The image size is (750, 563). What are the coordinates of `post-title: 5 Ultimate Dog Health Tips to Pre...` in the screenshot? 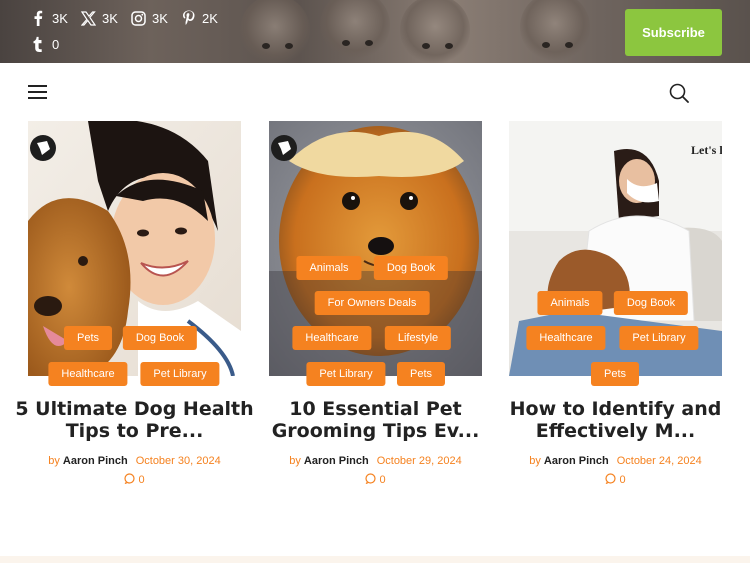 It's located at (135, 420).